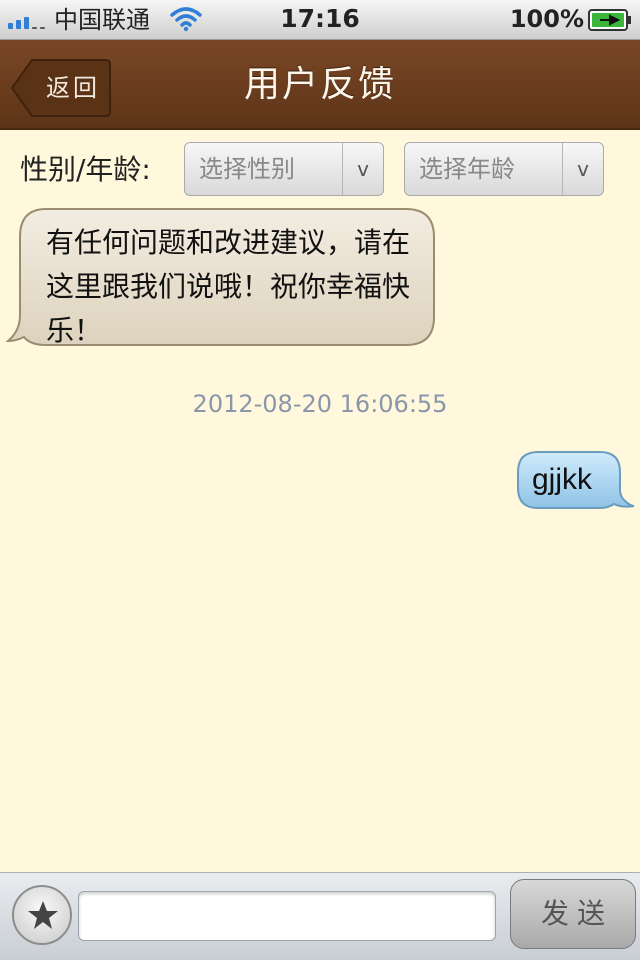 The width and height of the screenshot is (640, 960). What do you see at coordinates (320, 20) in the screenshot?
I see `status-bar: 中国联通 17:16 100%` at bounding box center [320, 20].